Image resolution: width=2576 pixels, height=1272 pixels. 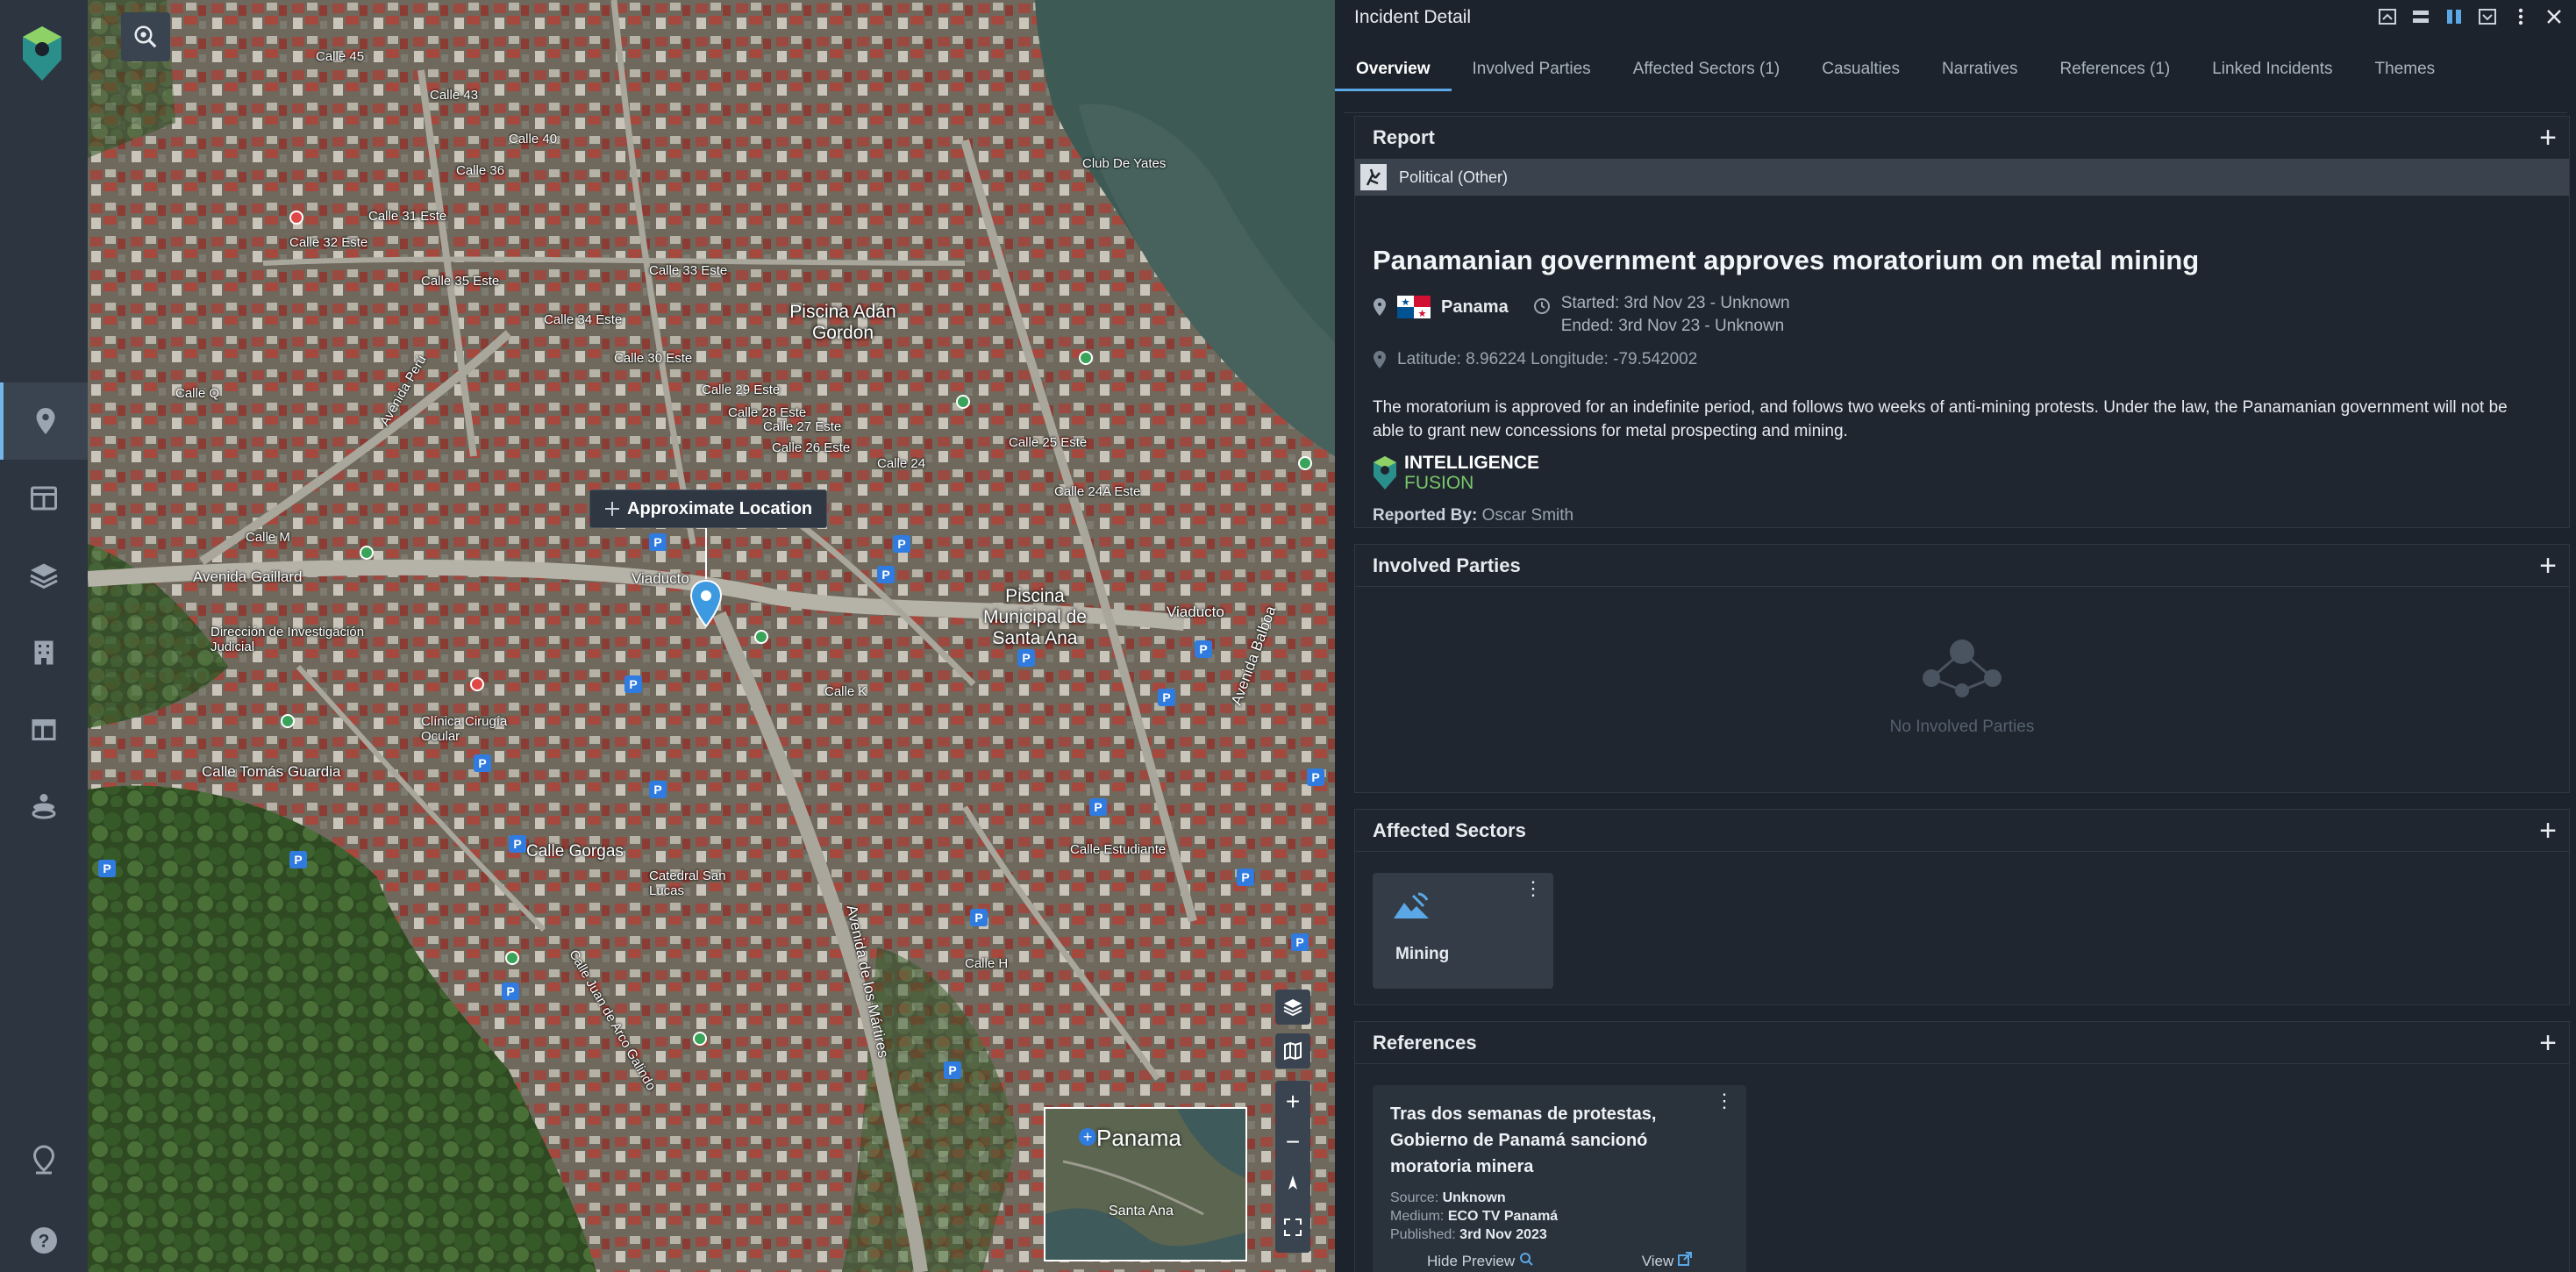 What do you see at coordinates (1087, 1137) in the screenshot?
I see `minimap-marker-icon: +` at bounding box center [1087, 1137].